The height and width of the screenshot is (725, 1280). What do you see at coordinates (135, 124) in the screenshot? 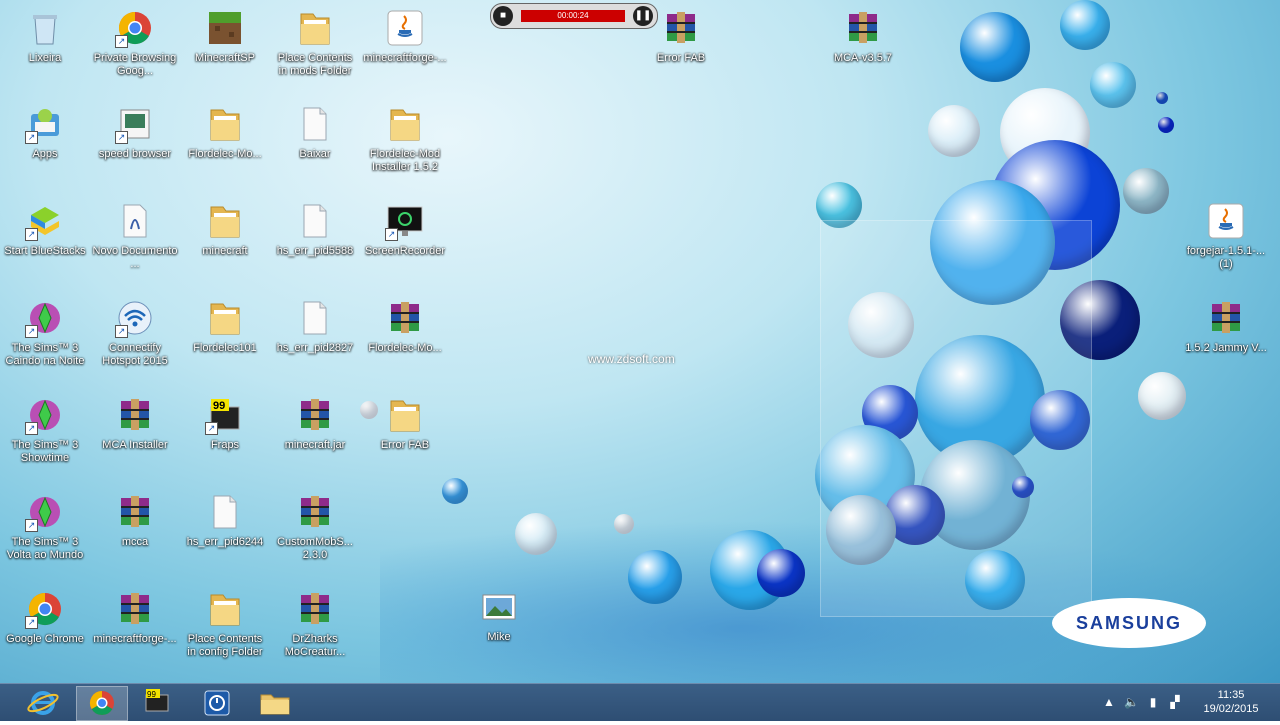
I see `app-icon: ↗` at bounding box center [135, 124].